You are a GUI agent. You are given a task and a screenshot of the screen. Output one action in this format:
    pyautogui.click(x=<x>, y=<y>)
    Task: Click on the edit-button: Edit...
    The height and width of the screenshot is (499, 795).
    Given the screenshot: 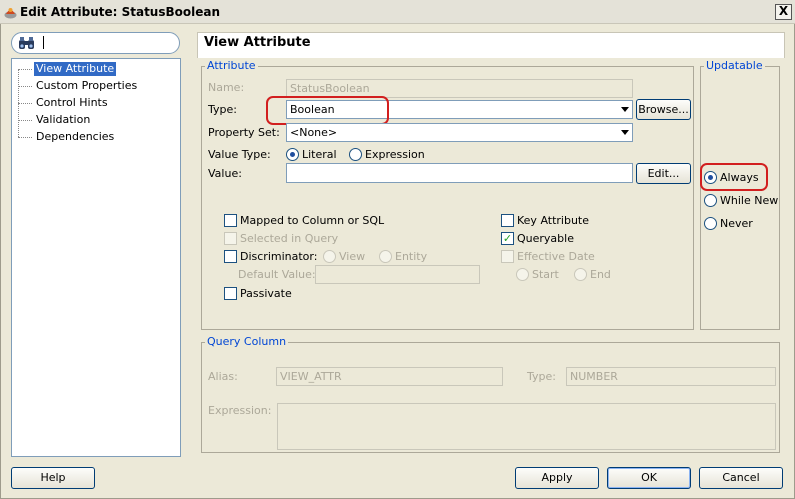 What is the action you would take?
    pyautogui.click(x=663, y=173)
    